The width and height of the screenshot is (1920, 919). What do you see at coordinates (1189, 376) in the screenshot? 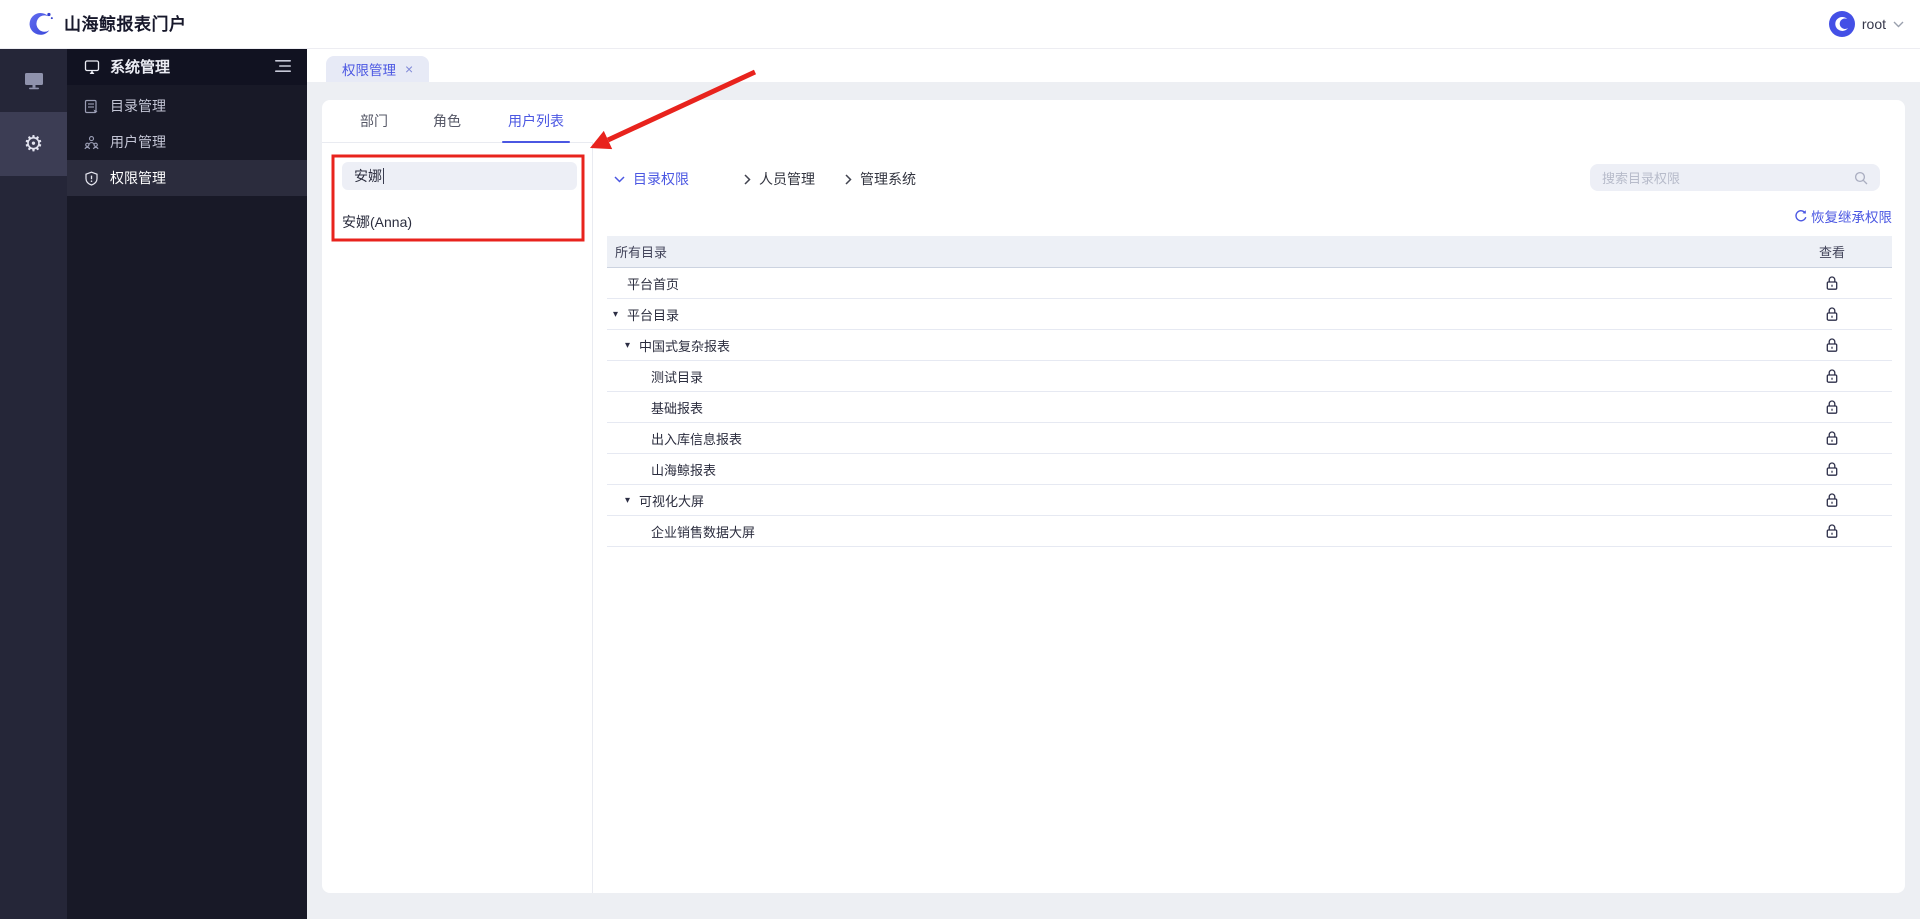
I see `directory-cell: ▾ 测试目录` at bounding box center [1189, 376].